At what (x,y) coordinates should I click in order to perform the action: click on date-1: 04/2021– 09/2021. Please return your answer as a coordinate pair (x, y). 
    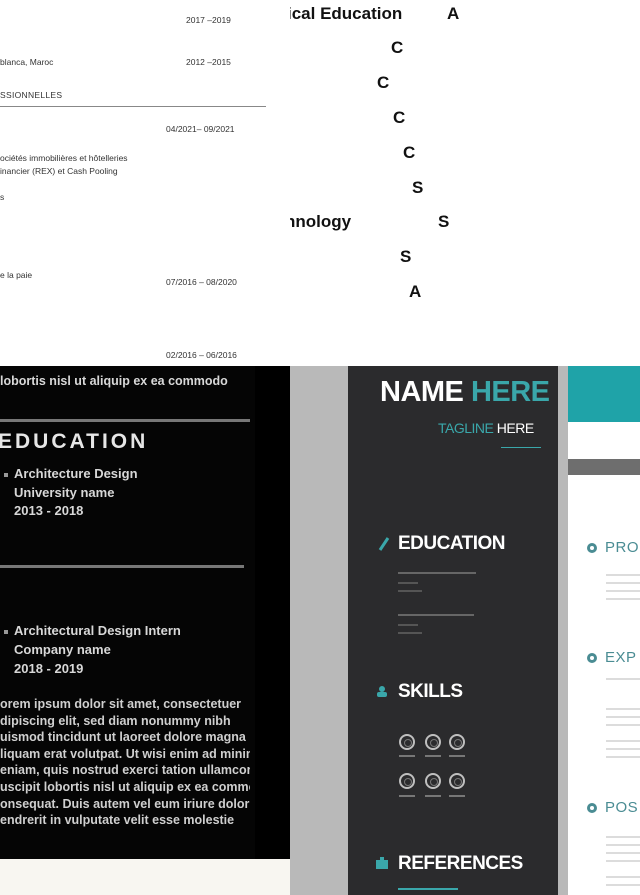
    Looking at the image, I should click on (200, 129).